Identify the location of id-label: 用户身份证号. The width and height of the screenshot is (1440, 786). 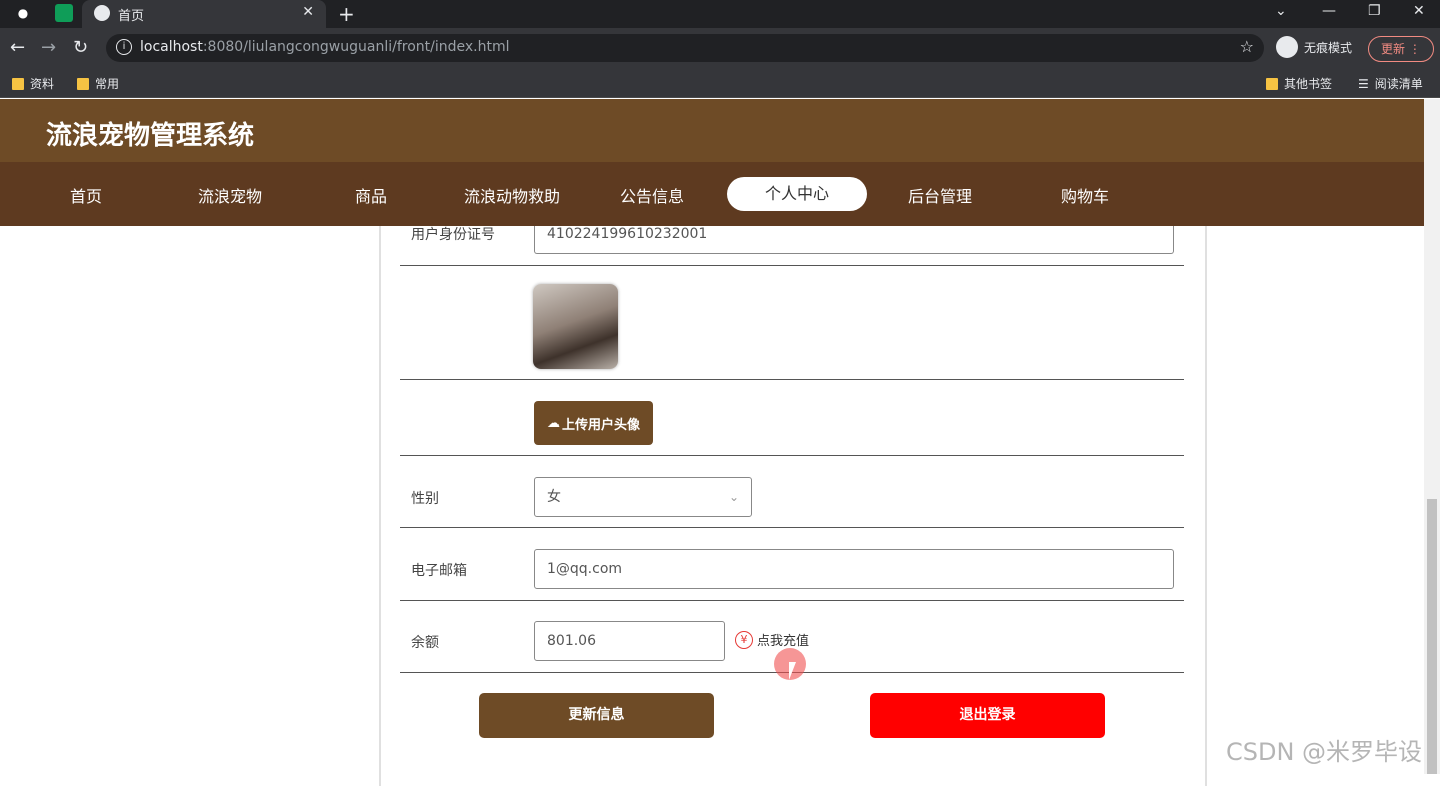
(453, 235).